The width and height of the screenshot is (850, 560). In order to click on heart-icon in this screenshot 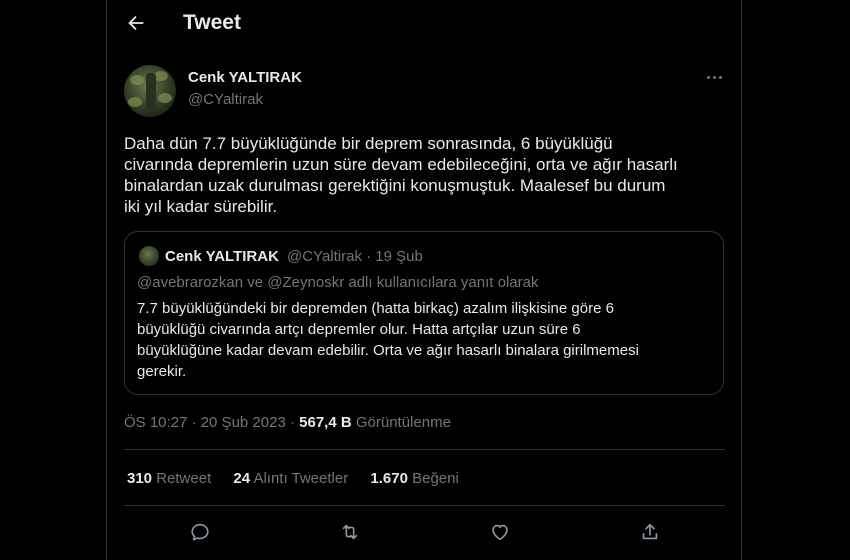, I will do `click(500, 532)`.